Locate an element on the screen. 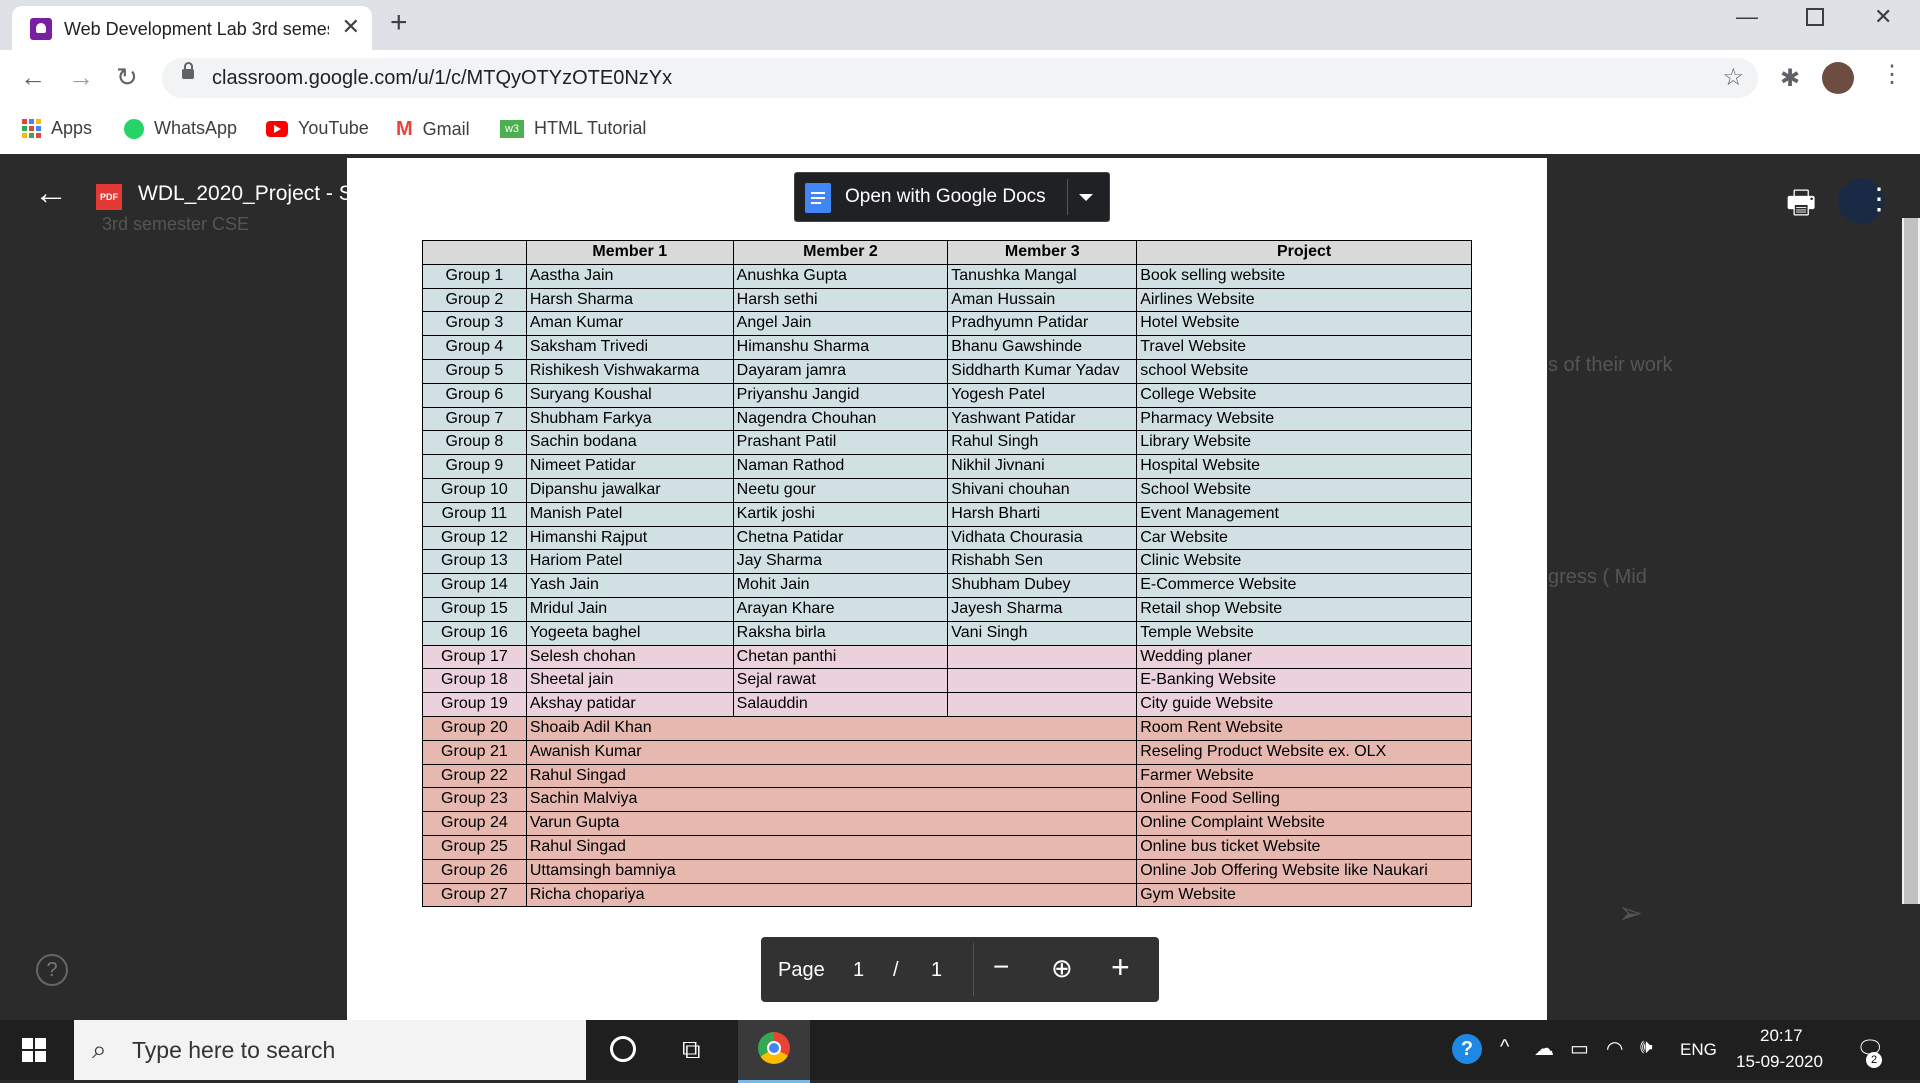  table-cell: Salauddin is located at coordinates (840, 704).